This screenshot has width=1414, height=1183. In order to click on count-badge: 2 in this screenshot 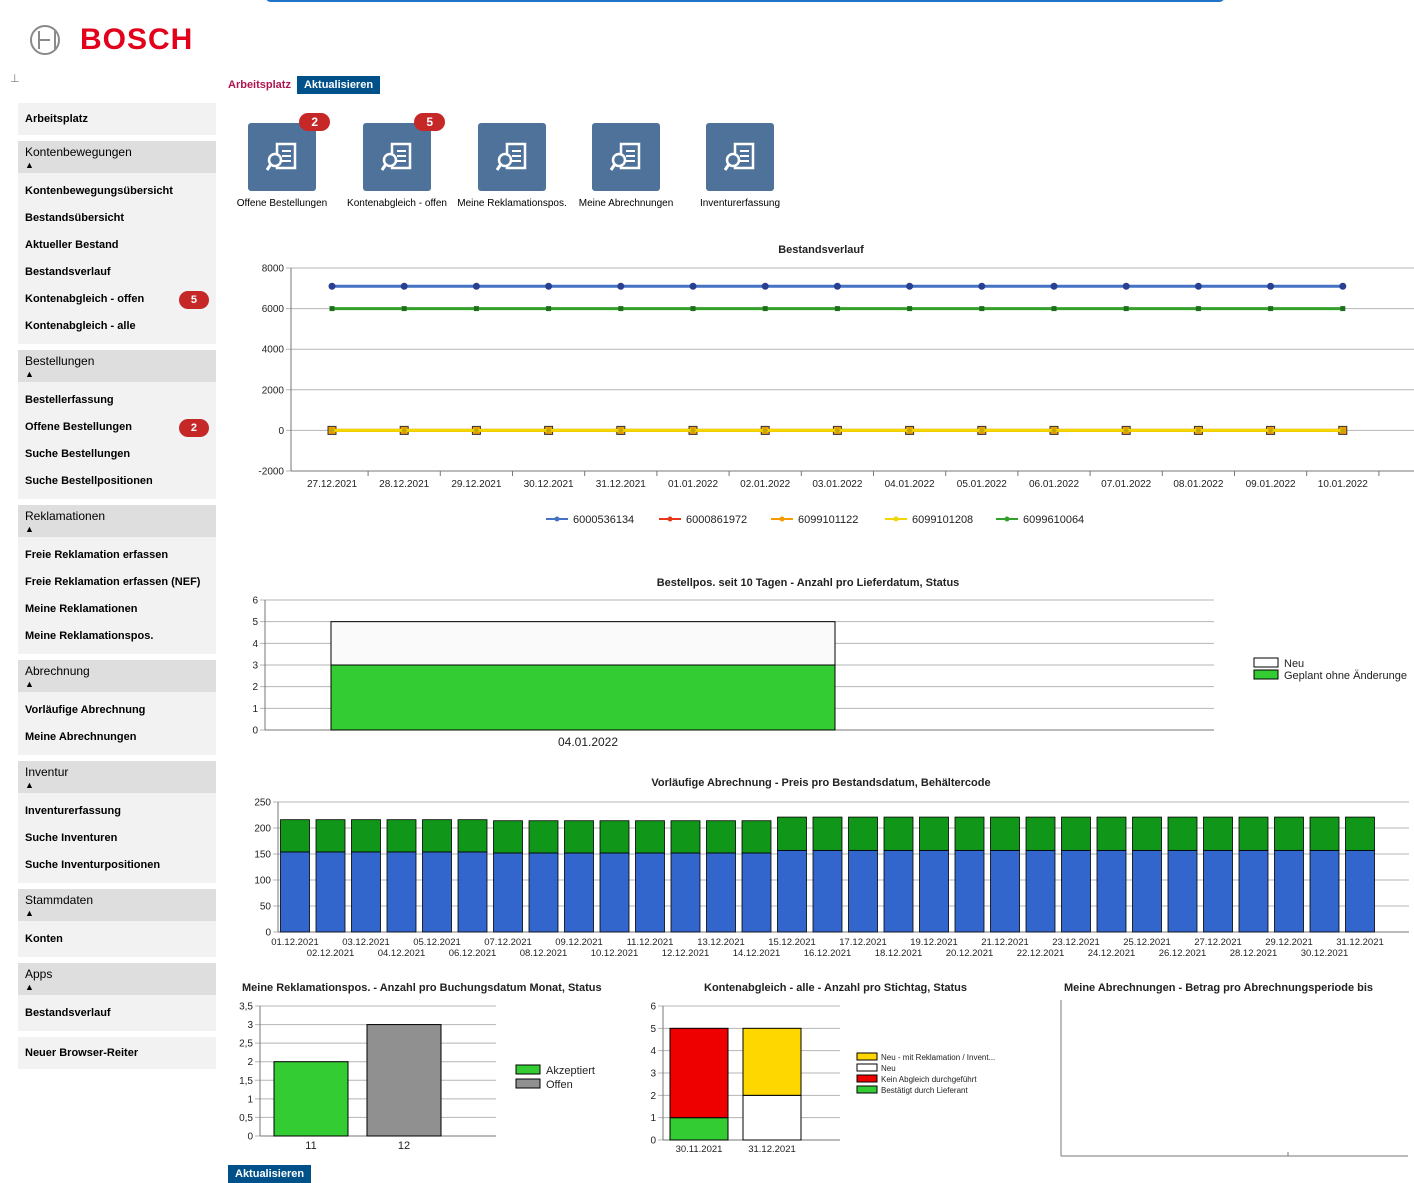, I will do `click(193, 427)`.